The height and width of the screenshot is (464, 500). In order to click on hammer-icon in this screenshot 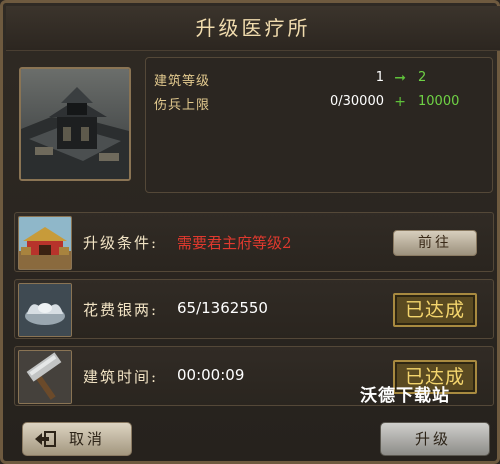, I will do `click(45, 377)`.